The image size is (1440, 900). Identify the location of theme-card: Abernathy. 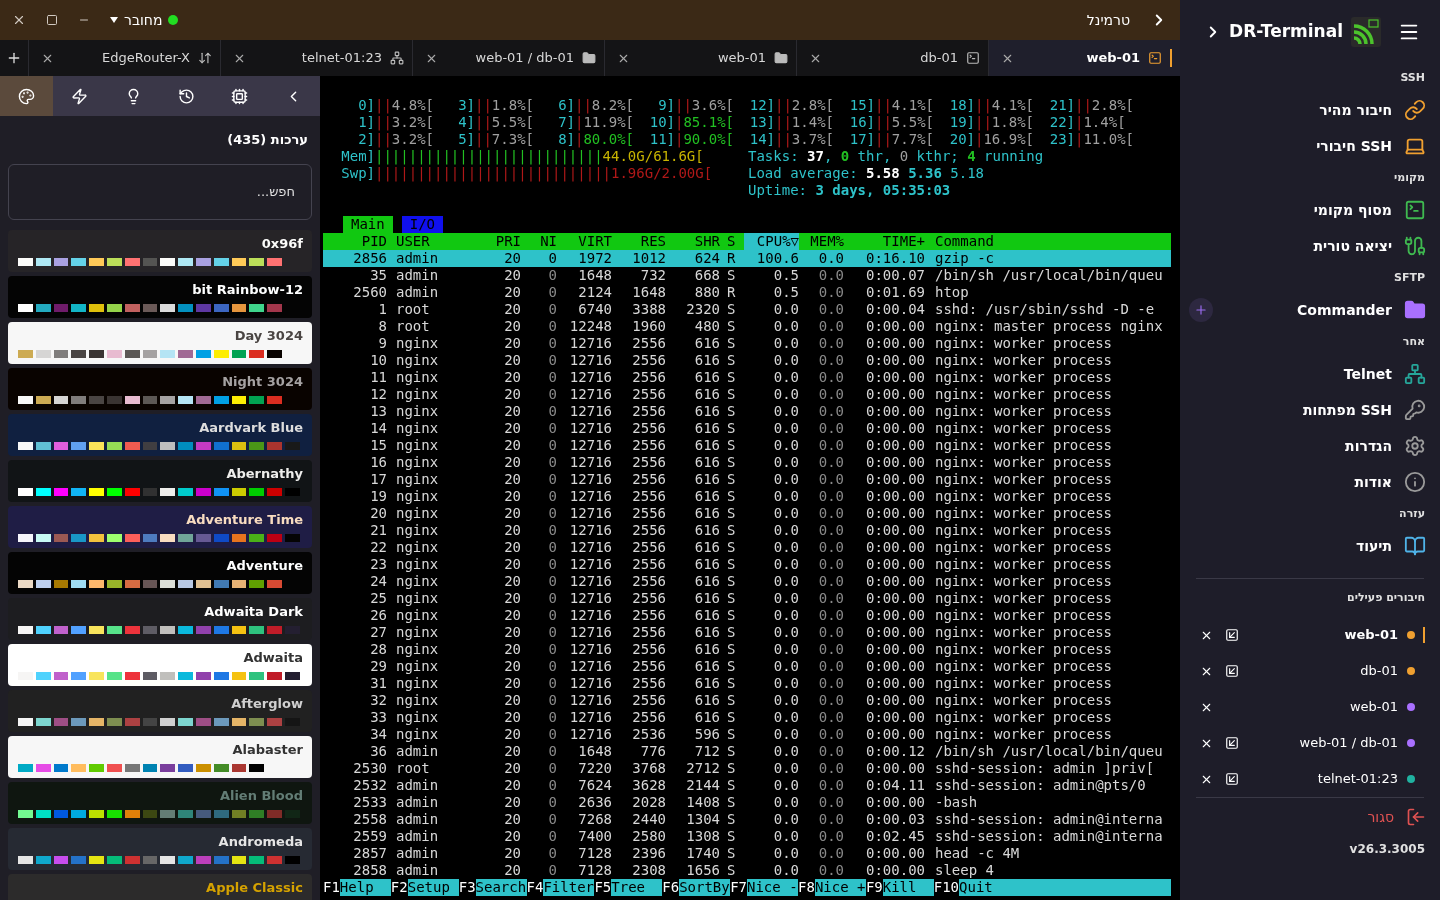
(160, 480).